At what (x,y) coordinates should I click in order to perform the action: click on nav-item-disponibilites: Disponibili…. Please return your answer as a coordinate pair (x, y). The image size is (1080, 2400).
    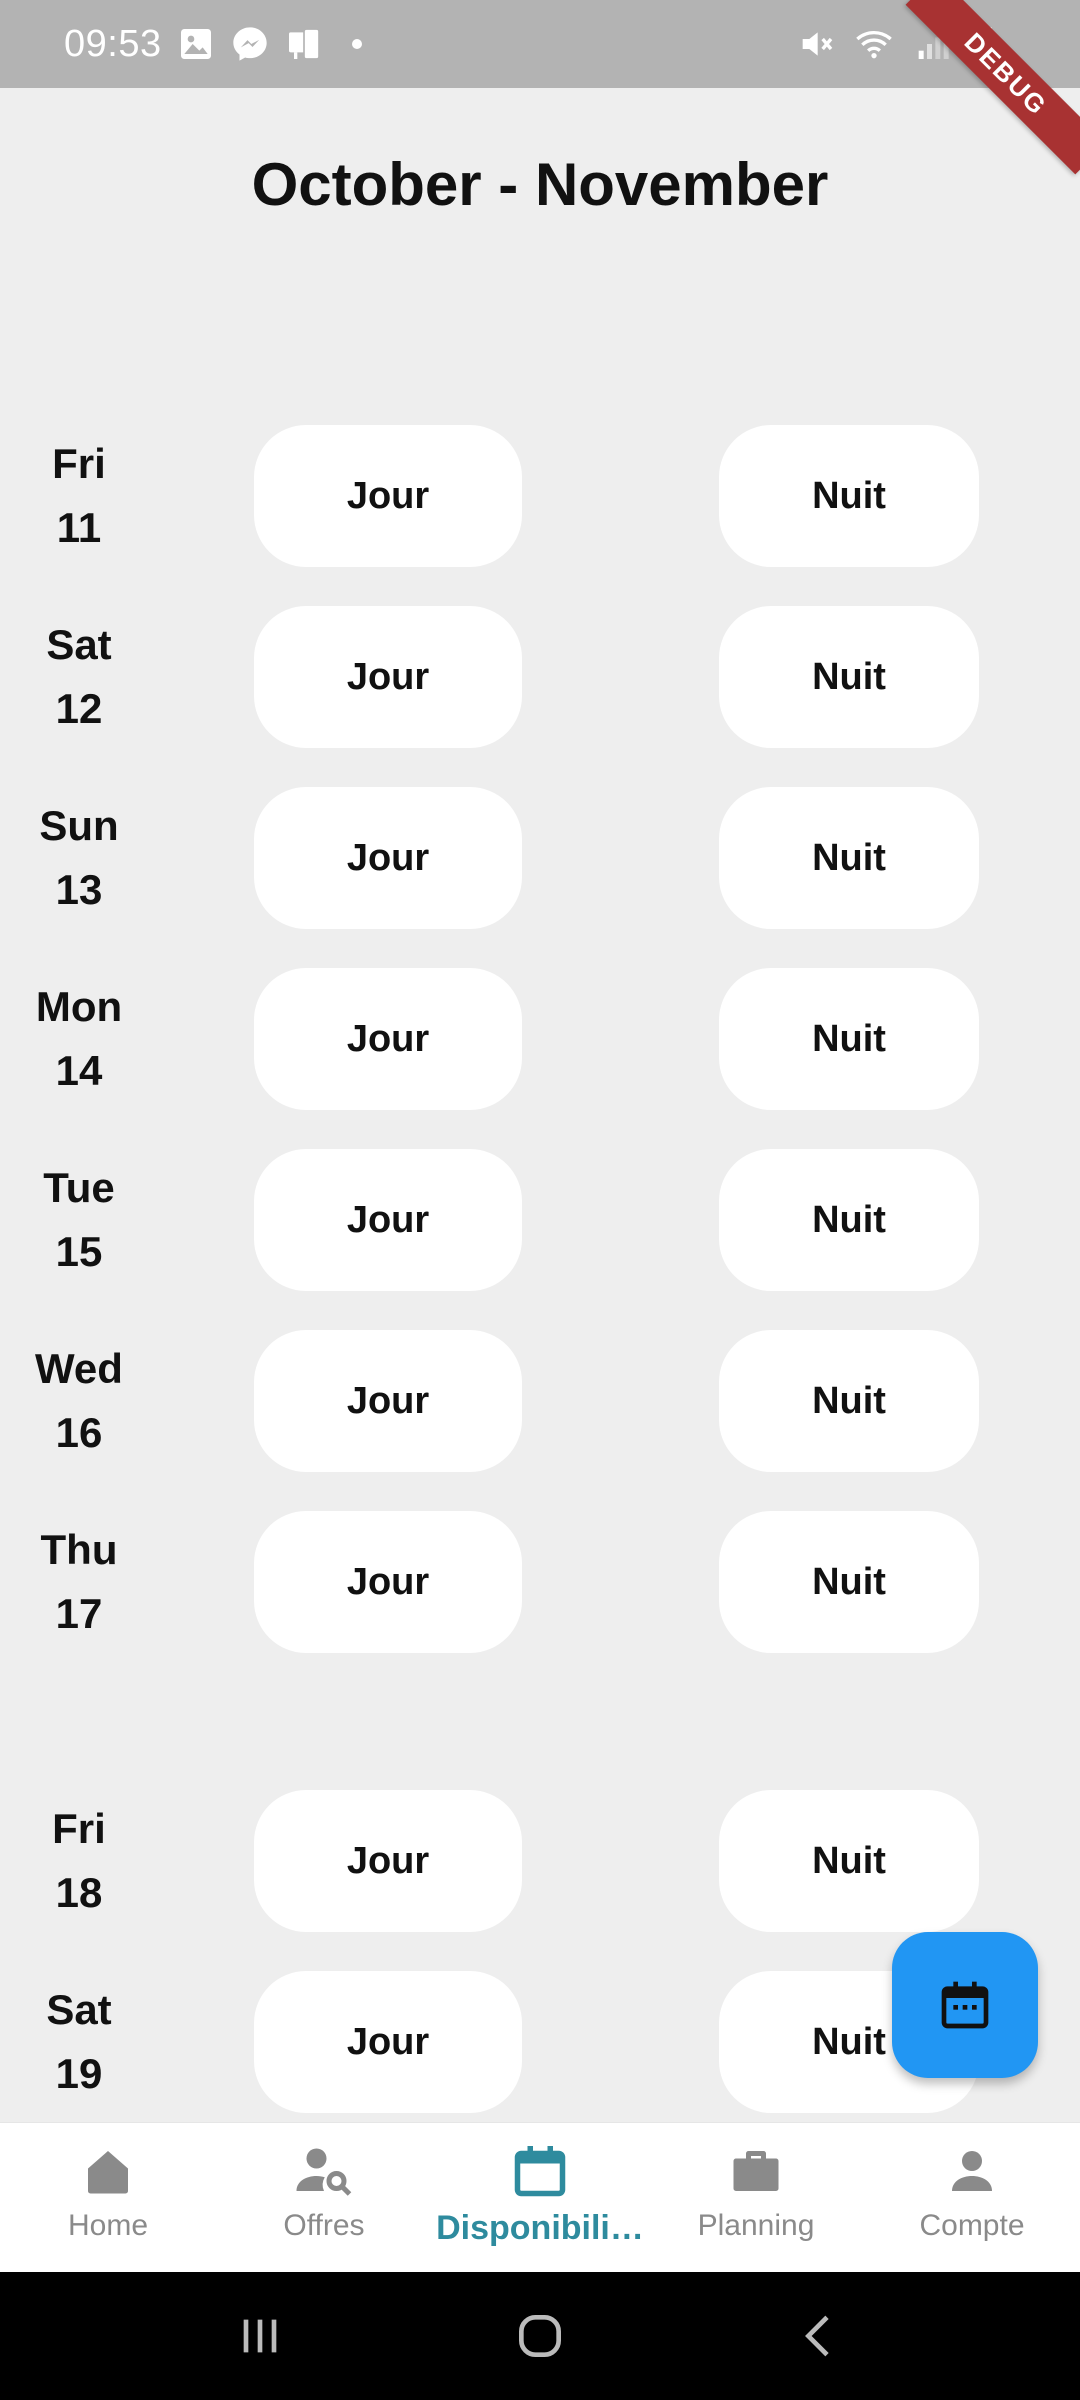
    Looking at the image, I should click on (540, 2197).